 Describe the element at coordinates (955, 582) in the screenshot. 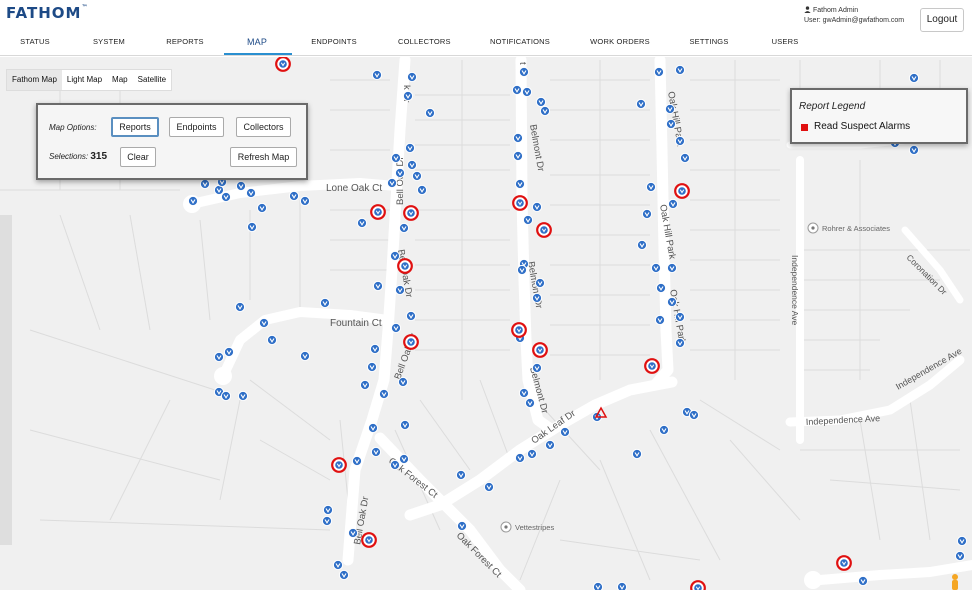

I see `pegman-icon` at that location.